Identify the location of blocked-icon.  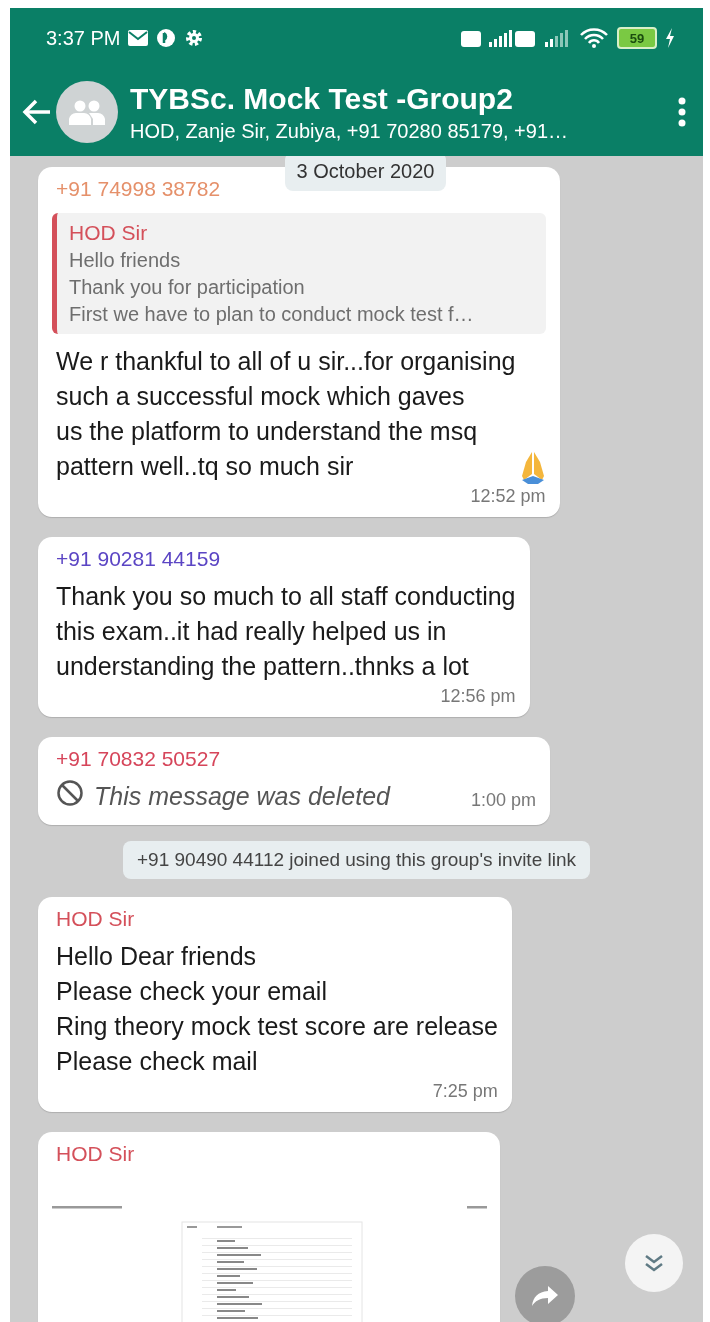
(70, 793).